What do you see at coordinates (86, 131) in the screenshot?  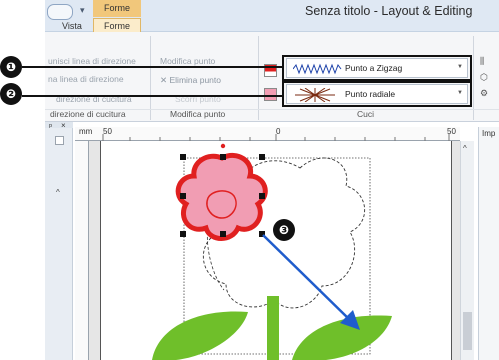 I see `ruler-unit: mm` at bounding box center [86, 131].